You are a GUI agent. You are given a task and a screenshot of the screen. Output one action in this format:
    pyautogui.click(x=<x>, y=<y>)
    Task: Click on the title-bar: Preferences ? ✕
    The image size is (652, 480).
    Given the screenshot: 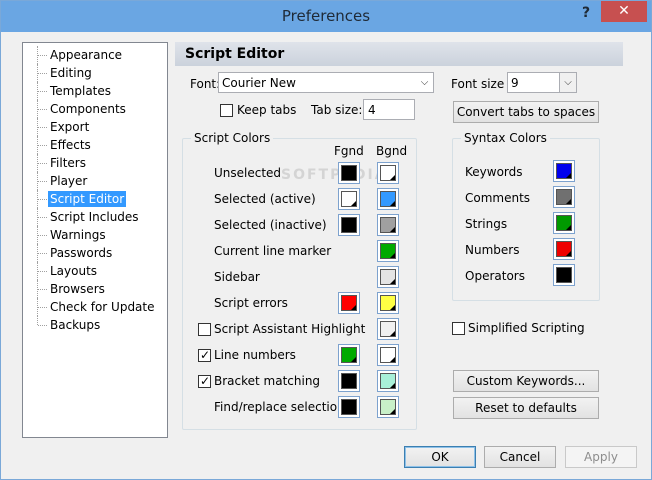 What is the action you would take?
    pyautogui.click(x=326, y=16)
    